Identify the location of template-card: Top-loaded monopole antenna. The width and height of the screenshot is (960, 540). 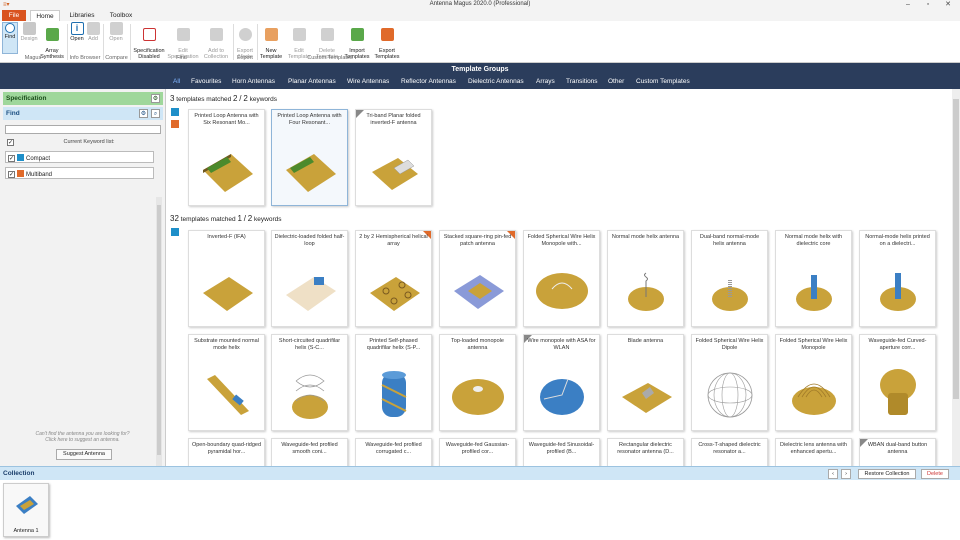
(477, 382).